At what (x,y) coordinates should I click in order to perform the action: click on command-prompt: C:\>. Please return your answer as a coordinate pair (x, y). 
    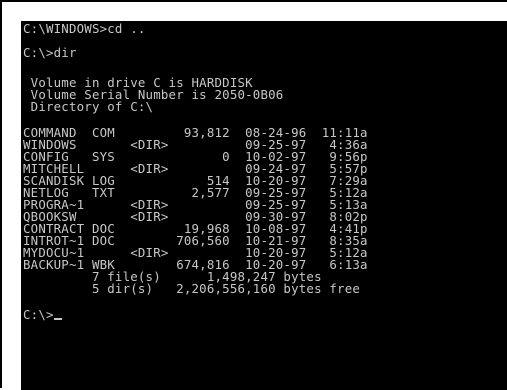
    Looking at the image, I should click on (195, 314).